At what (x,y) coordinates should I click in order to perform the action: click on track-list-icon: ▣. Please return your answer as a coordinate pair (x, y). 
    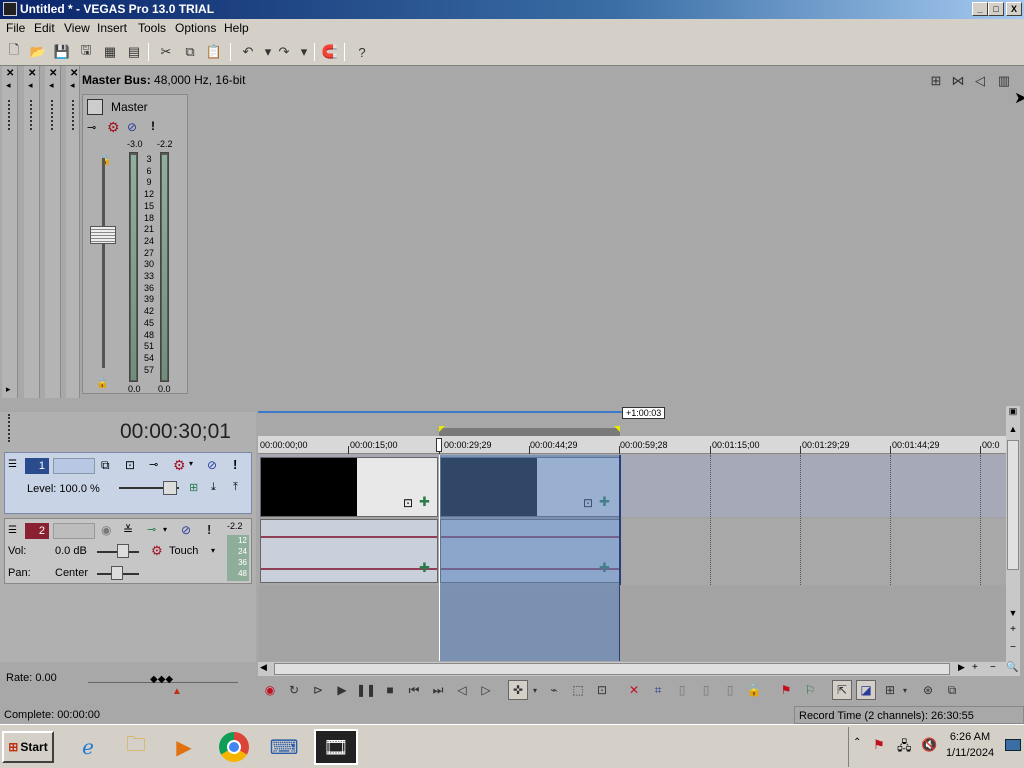
    Looking at the image, I should click on (1013, 413).